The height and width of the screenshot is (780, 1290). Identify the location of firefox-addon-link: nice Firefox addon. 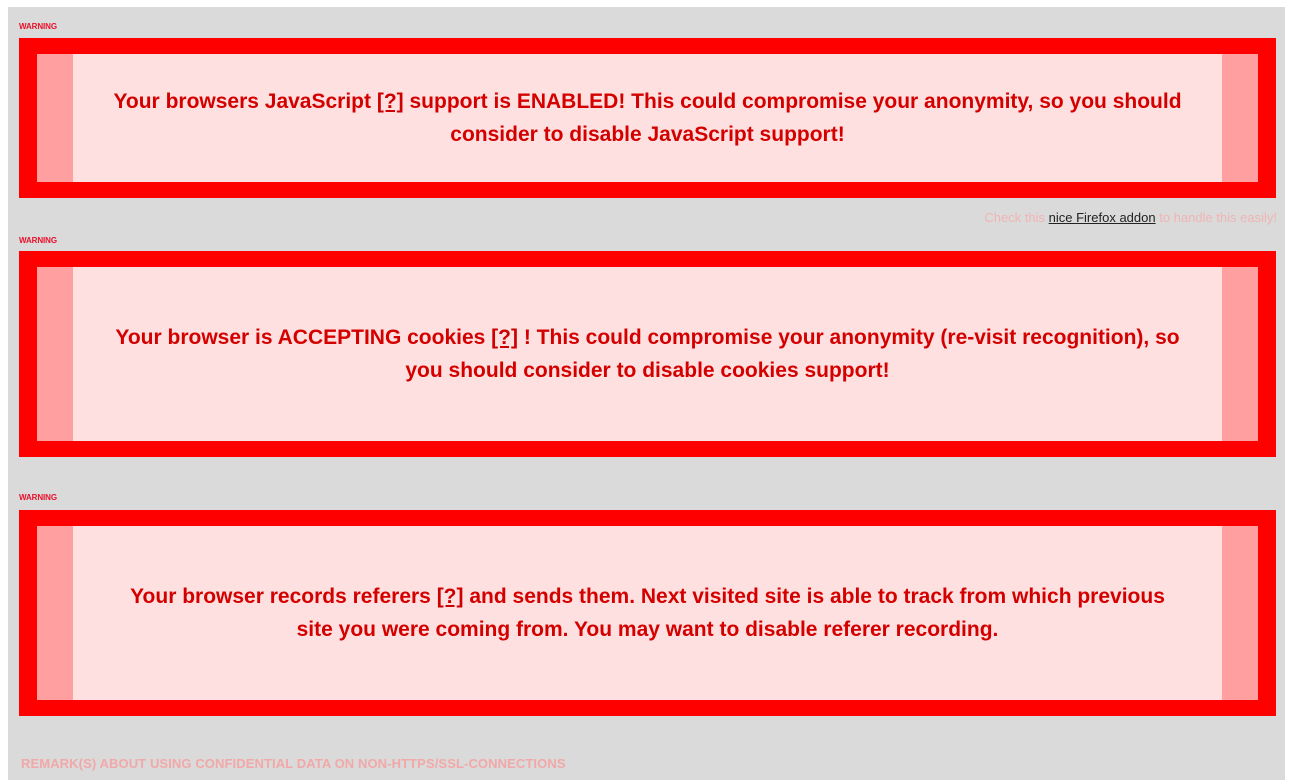
(1102, 217).